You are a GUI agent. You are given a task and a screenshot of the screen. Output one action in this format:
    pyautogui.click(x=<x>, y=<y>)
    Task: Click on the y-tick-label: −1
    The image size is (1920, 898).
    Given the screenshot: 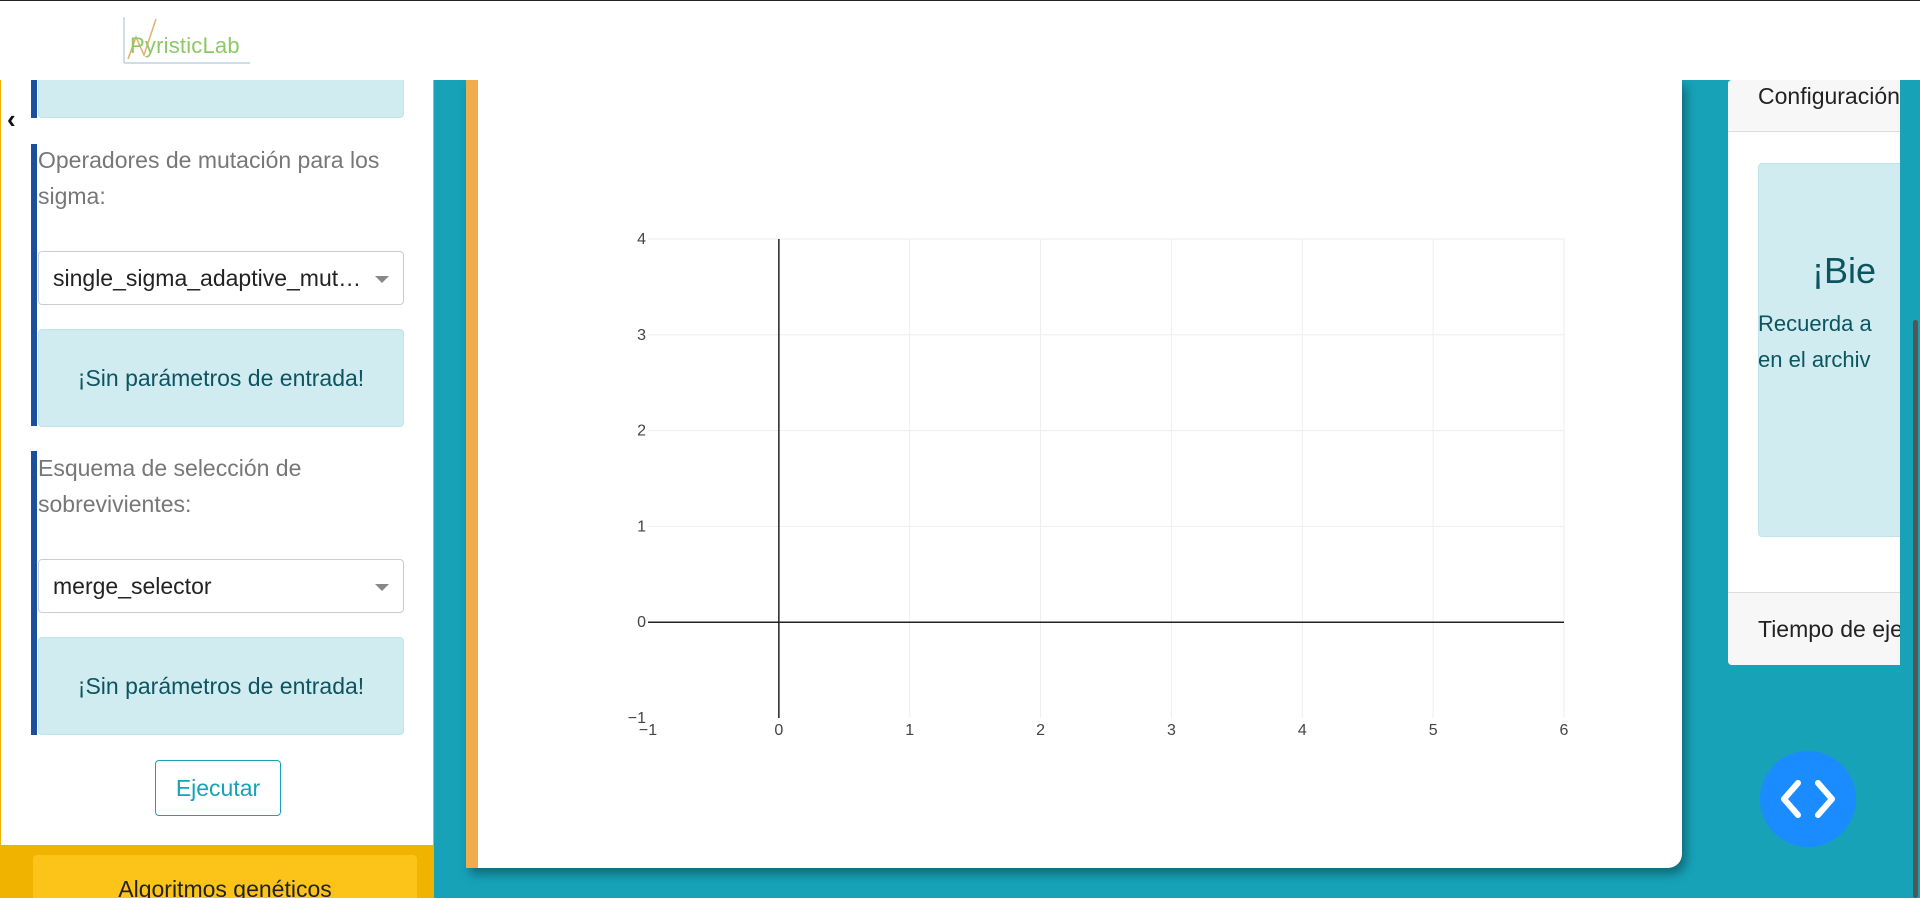 What is the action you would take?
    pyautogui.click(x=637, y=718)
    